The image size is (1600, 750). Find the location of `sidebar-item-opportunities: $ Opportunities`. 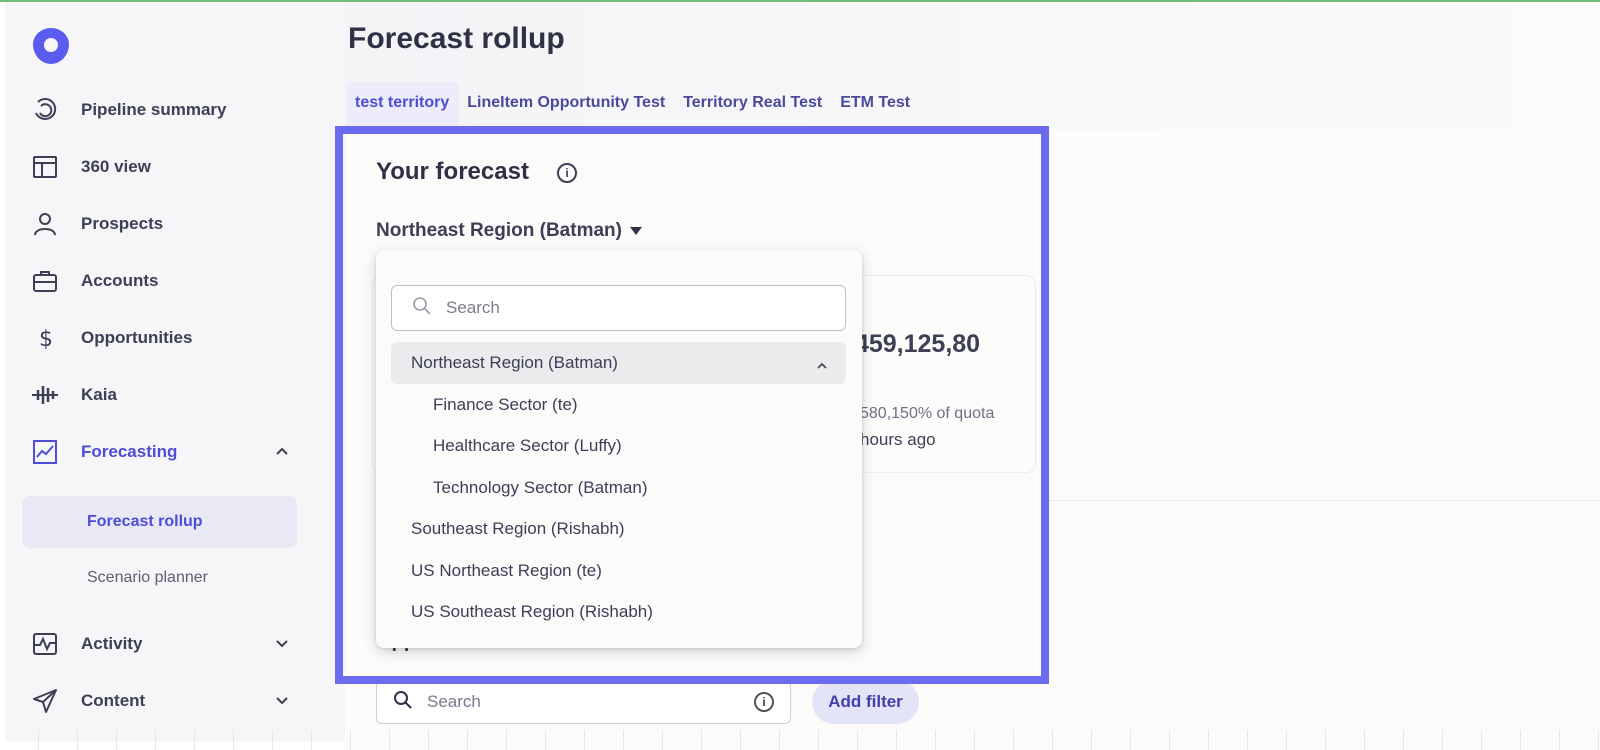

sidebar-item-opportunities: $ Opportunities is located at coordinates (176, 338).